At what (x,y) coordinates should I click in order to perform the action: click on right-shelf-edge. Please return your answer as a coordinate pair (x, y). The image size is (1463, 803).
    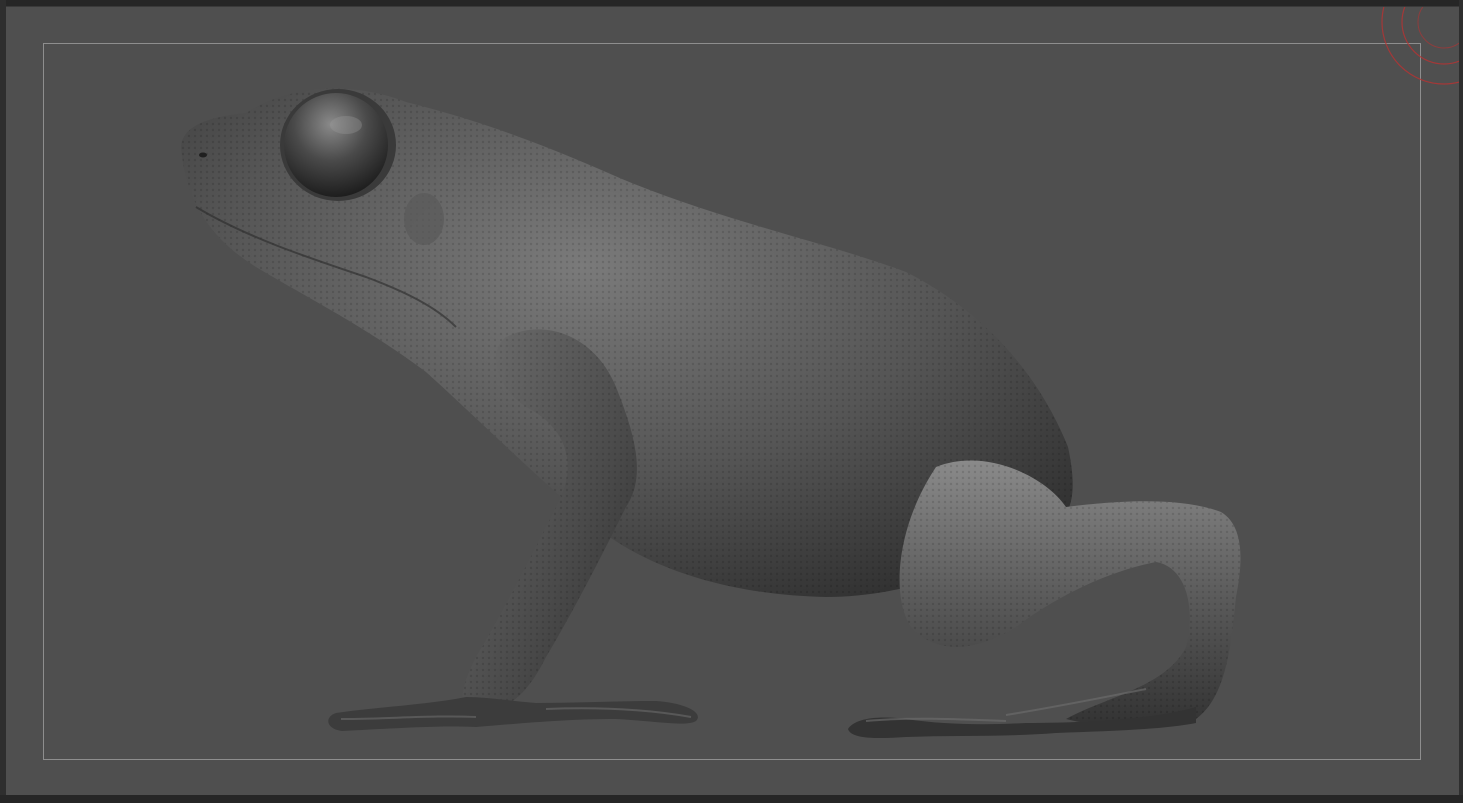
    Looking at the image, I should click on (1461, 401).